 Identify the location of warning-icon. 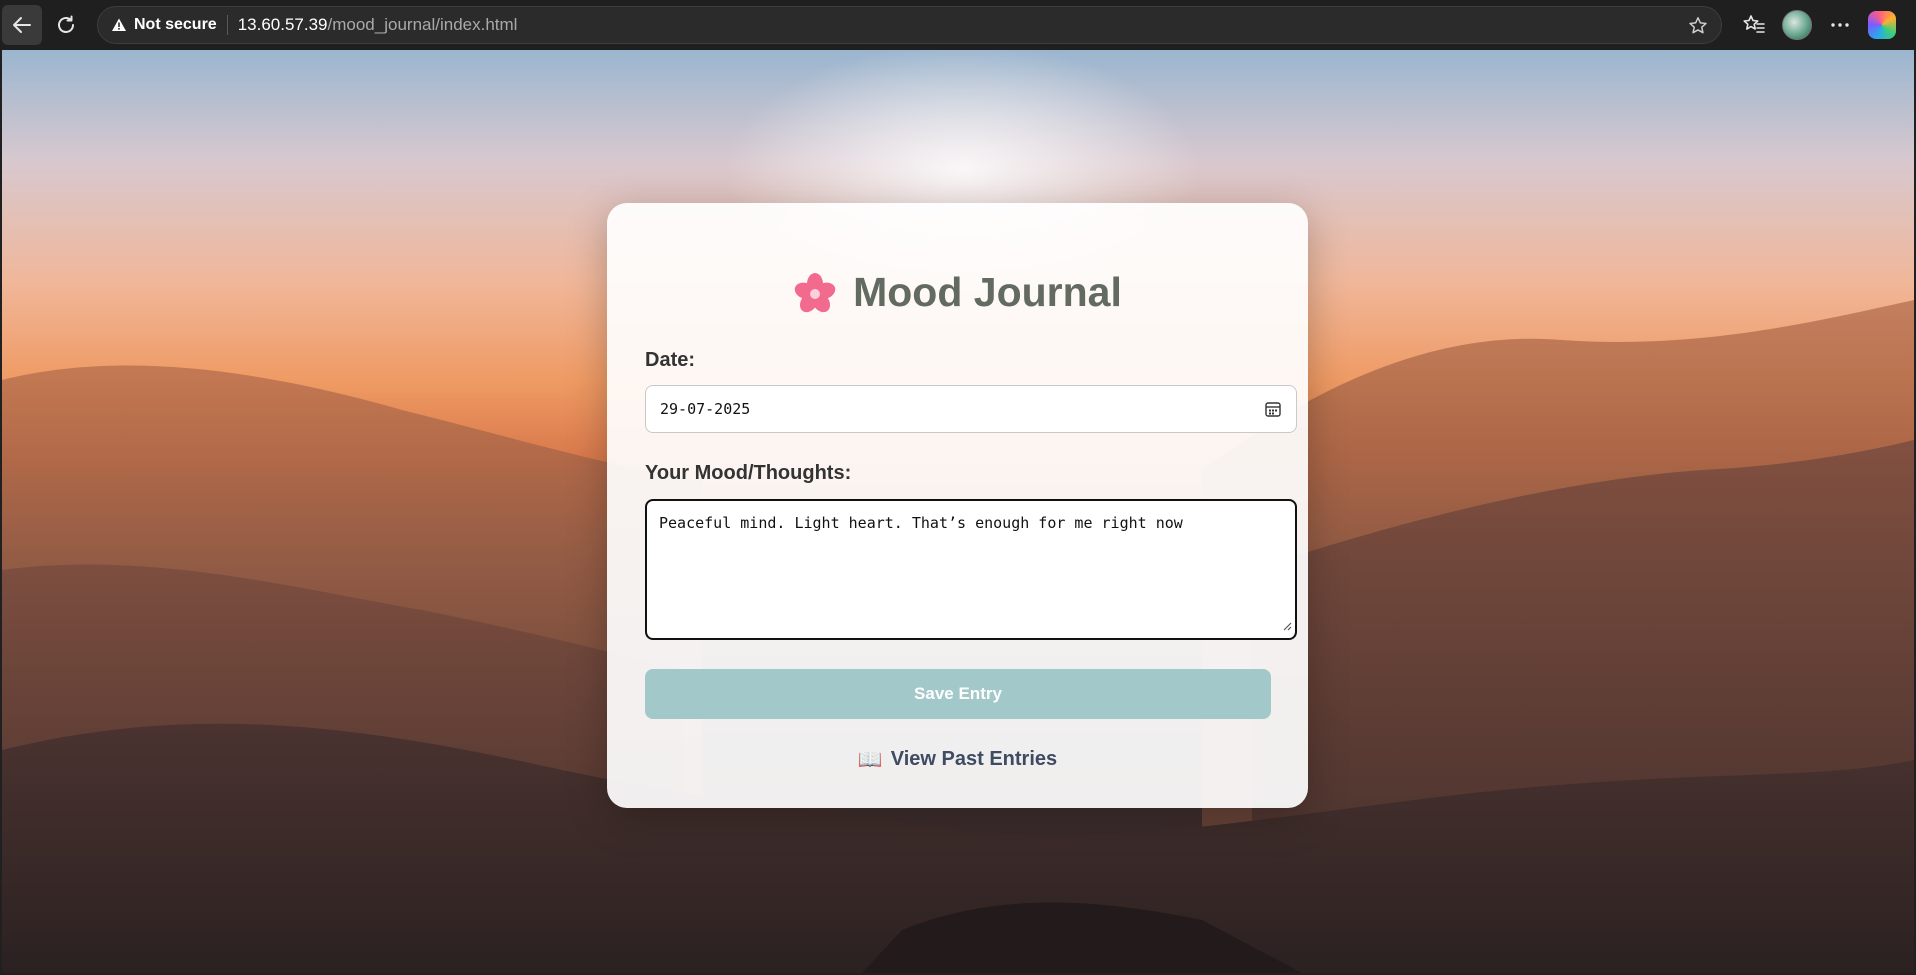
(119, 25).